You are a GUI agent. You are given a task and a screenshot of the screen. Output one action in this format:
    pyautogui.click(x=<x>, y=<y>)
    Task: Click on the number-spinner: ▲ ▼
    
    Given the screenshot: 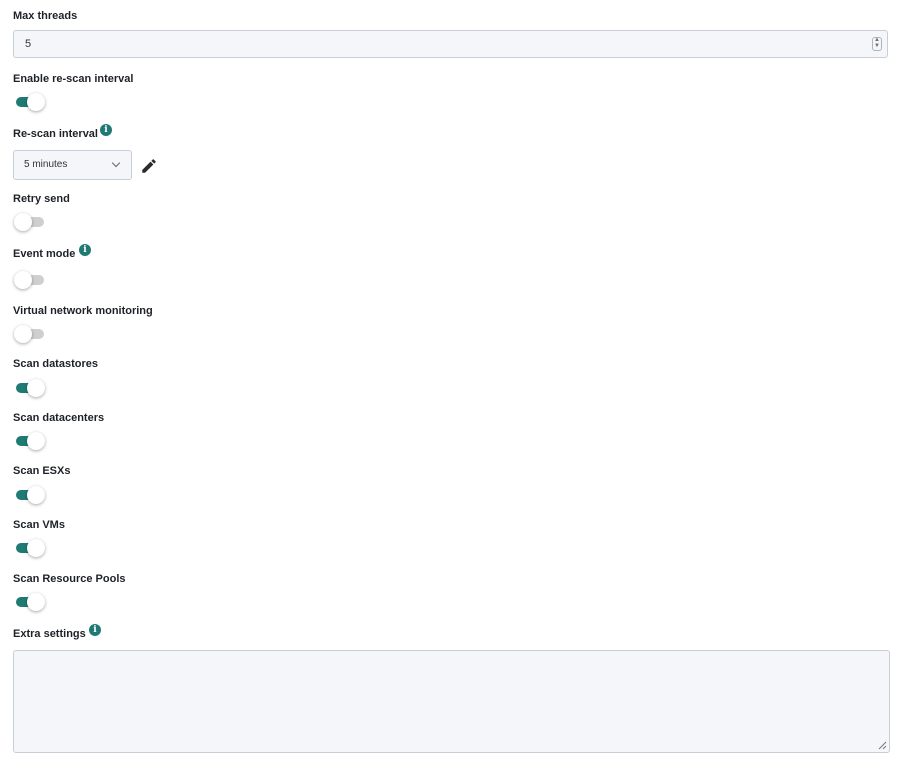 What is the action you would take?
    pyautogui.click(x=877, y=44)
    